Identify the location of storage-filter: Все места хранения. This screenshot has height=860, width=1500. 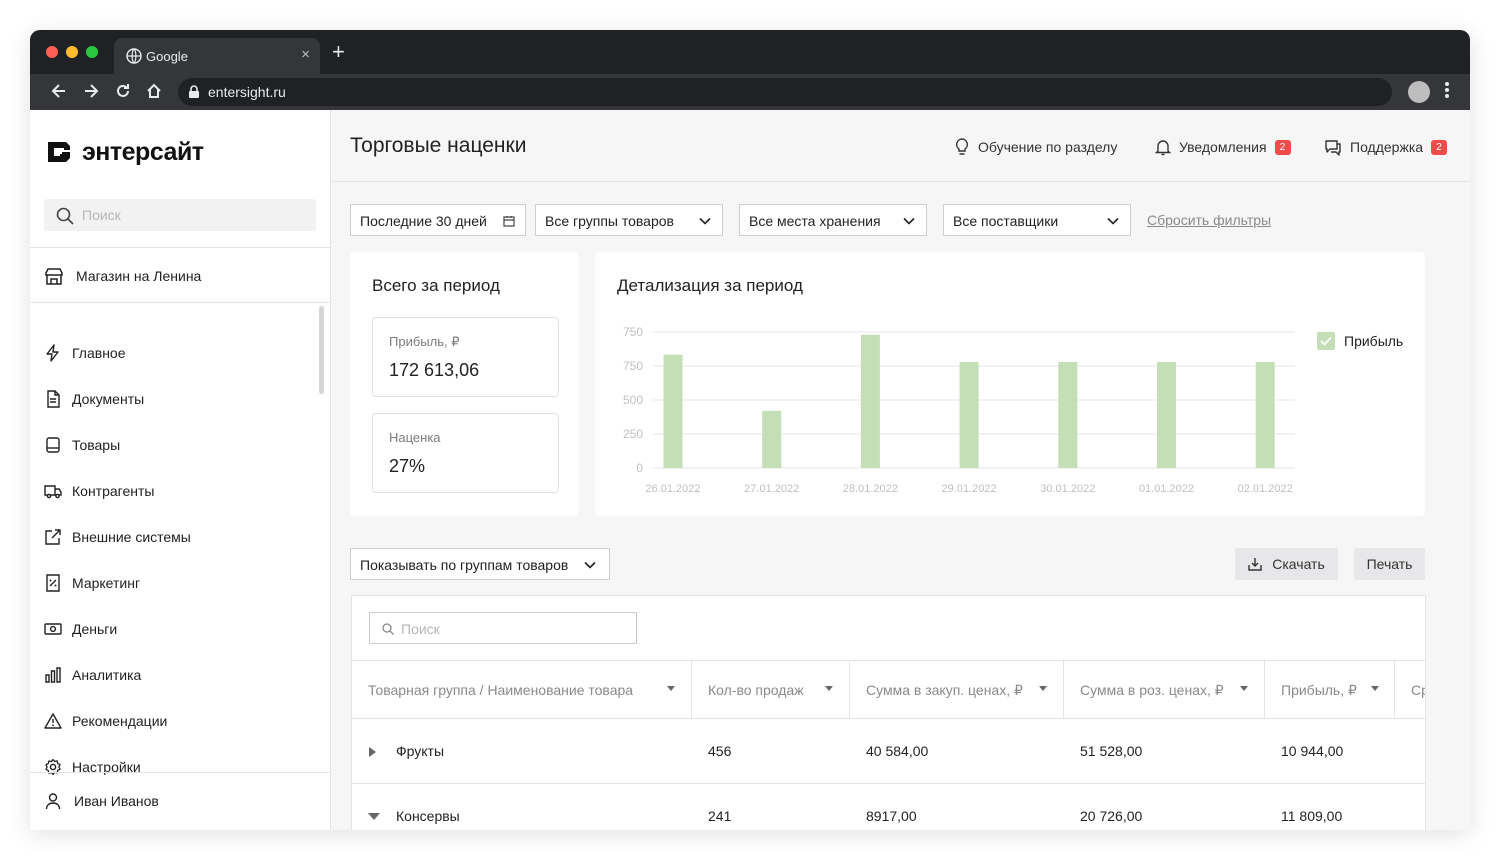
(833, 220).